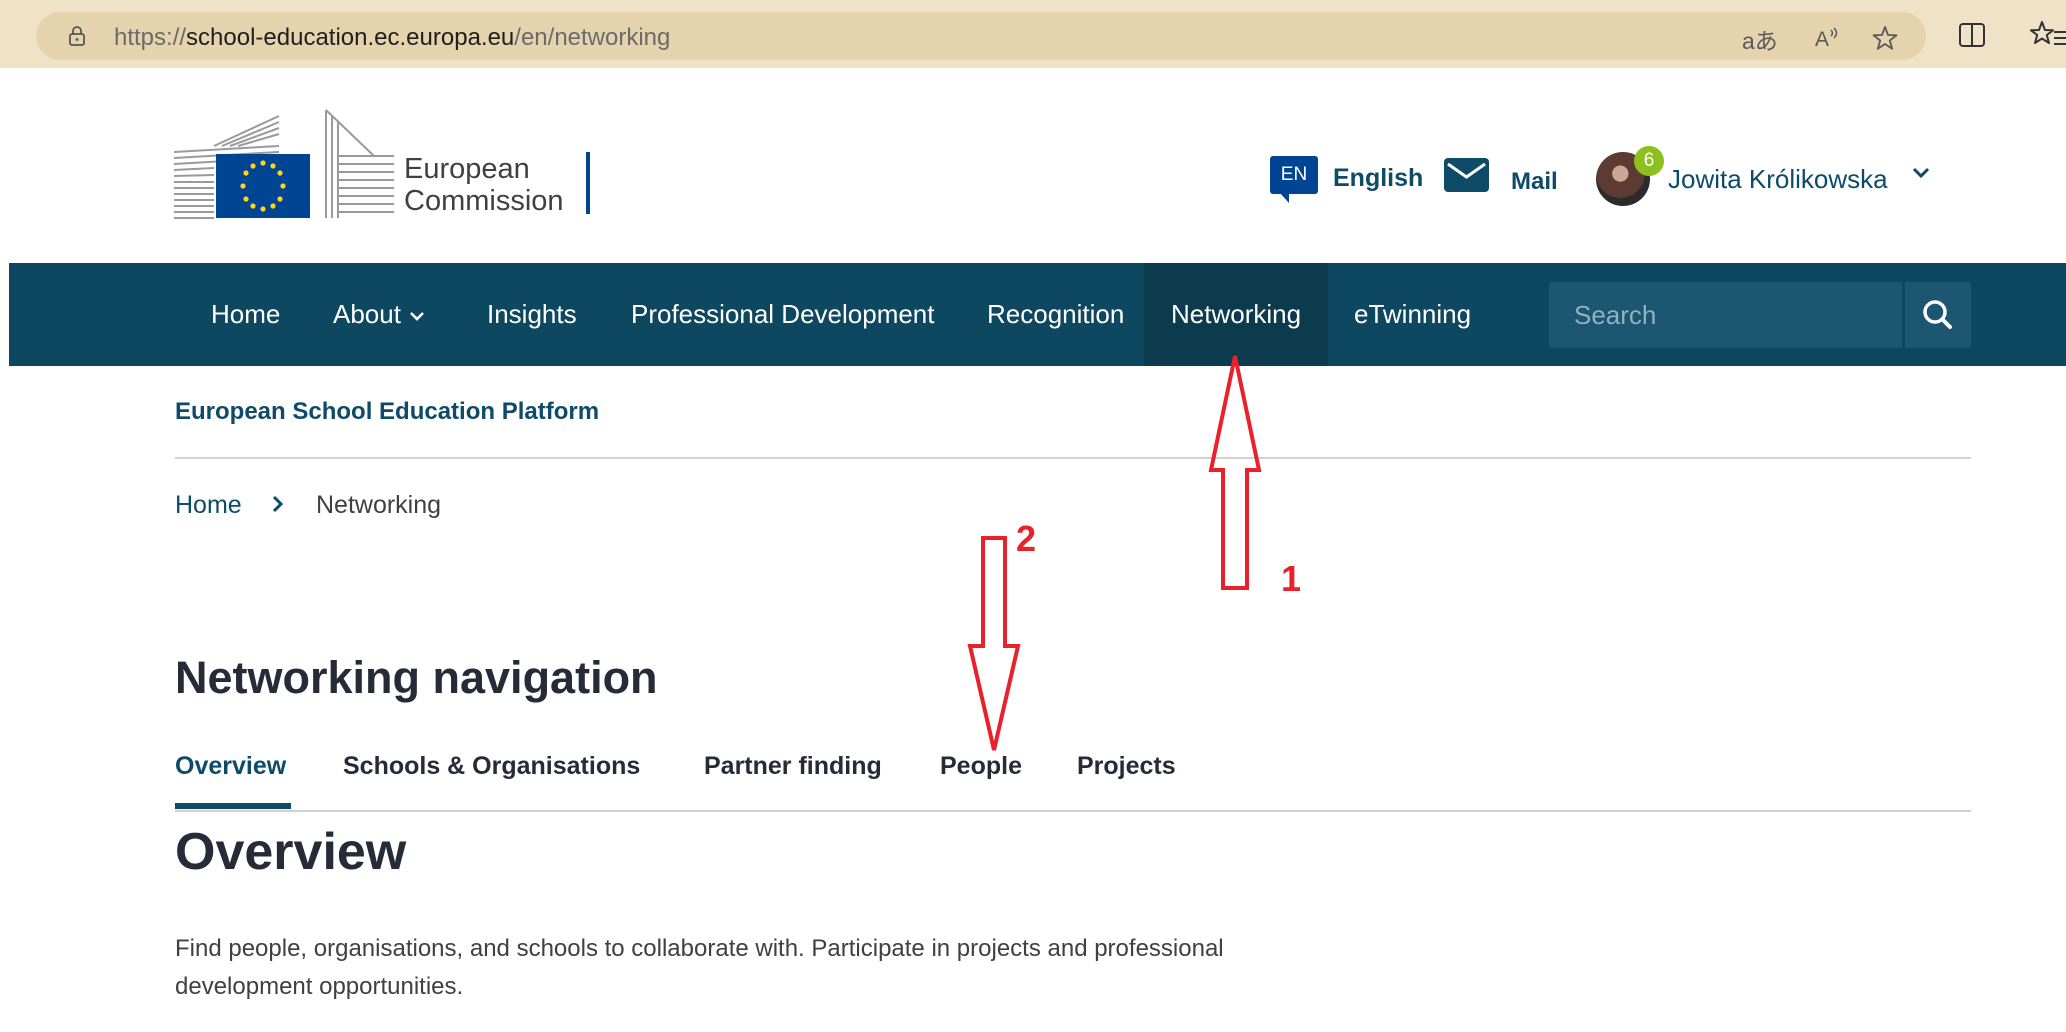  Describe the element at coordinates (1291, 578) in the screenshot. I see `annotation-label-1: 1` at that location.